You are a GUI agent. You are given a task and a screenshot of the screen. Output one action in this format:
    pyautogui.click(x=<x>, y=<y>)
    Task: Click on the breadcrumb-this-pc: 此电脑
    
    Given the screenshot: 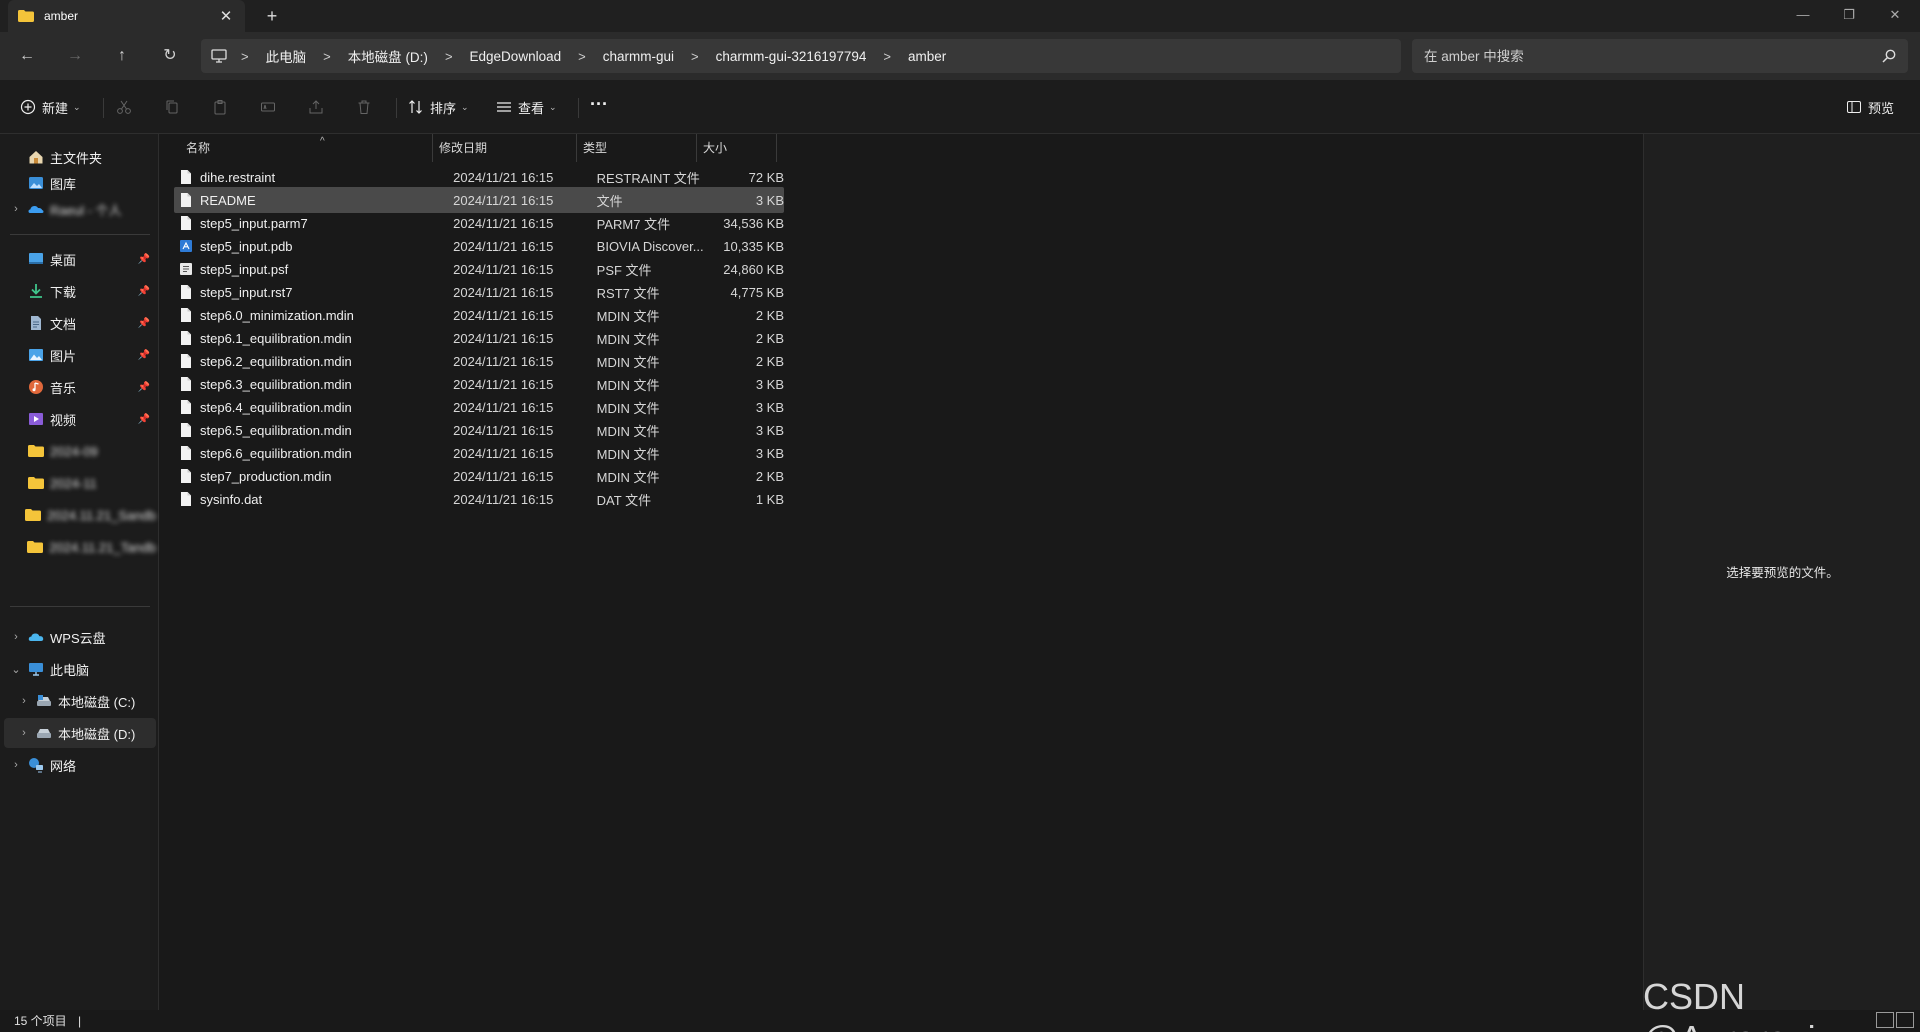 What is the action you would take?
    pyautogui.click(x=286, y=56)
    